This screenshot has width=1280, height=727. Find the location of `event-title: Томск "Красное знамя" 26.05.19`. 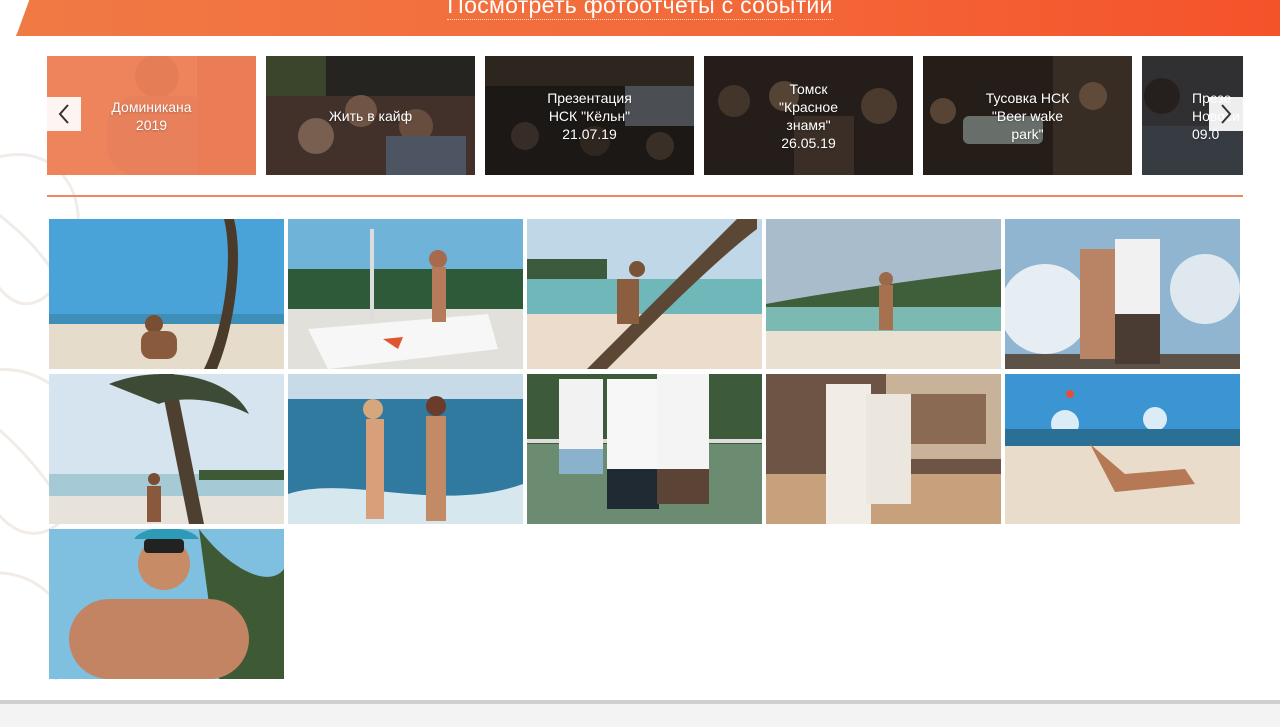

event-title: Томск "Красное знамя" 26.05.19 is located at coordinates (808, 115).